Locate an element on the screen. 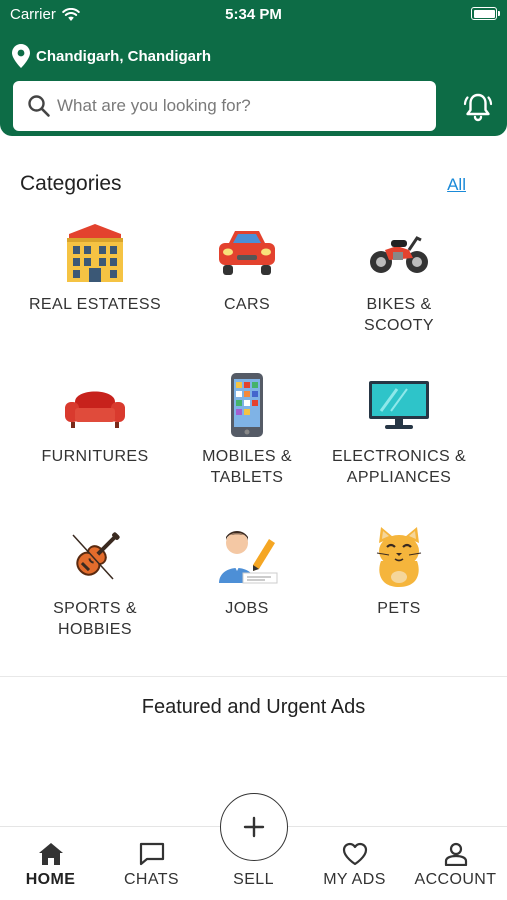 The image size is (507, 900). search-bar is located at coordinates (224, 106).